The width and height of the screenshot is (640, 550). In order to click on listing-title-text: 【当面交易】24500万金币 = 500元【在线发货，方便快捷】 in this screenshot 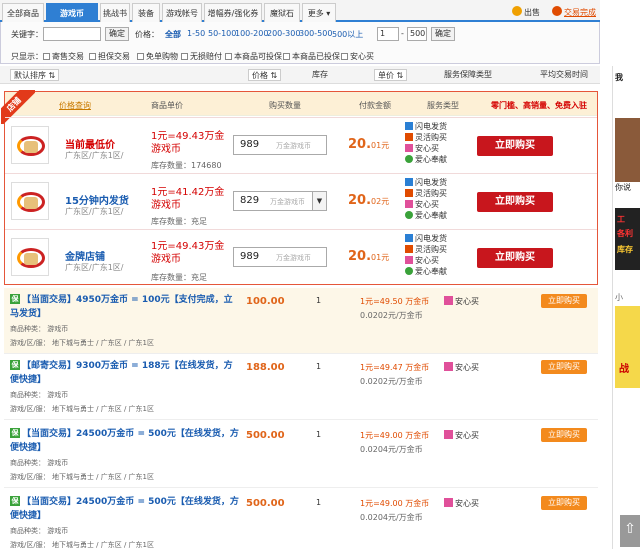, I will do `click(124, 441)`.